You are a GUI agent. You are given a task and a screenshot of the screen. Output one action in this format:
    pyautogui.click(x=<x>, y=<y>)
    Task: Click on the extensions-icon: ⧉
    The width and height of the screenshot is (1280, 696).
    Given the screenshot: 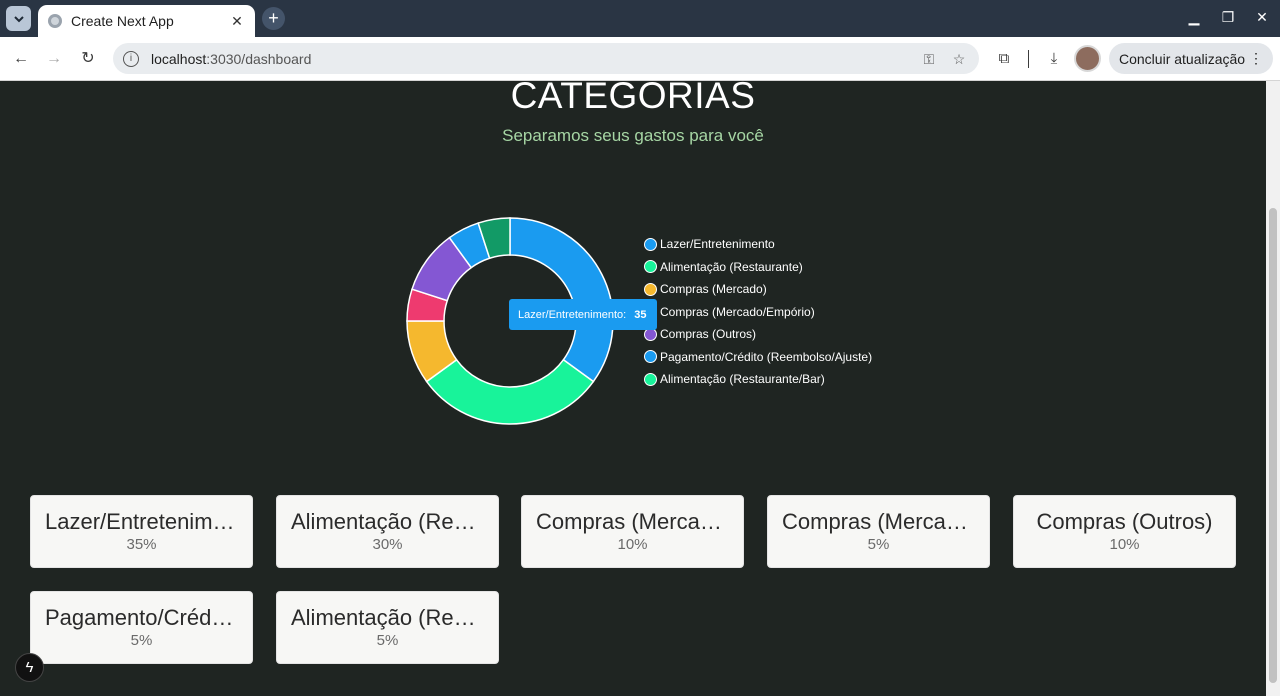 What is the action you would take?
    pyautogui.click(x=1004, y=59)
    